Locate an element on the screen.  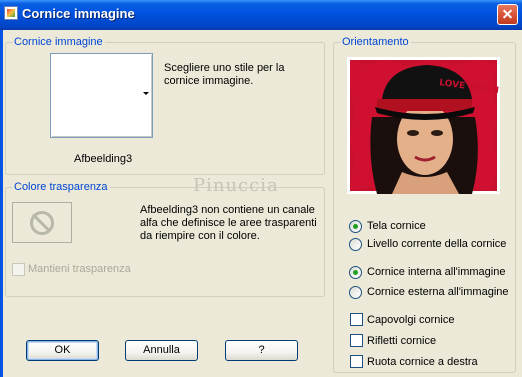
app-icon is located at coordinates (11, 13).